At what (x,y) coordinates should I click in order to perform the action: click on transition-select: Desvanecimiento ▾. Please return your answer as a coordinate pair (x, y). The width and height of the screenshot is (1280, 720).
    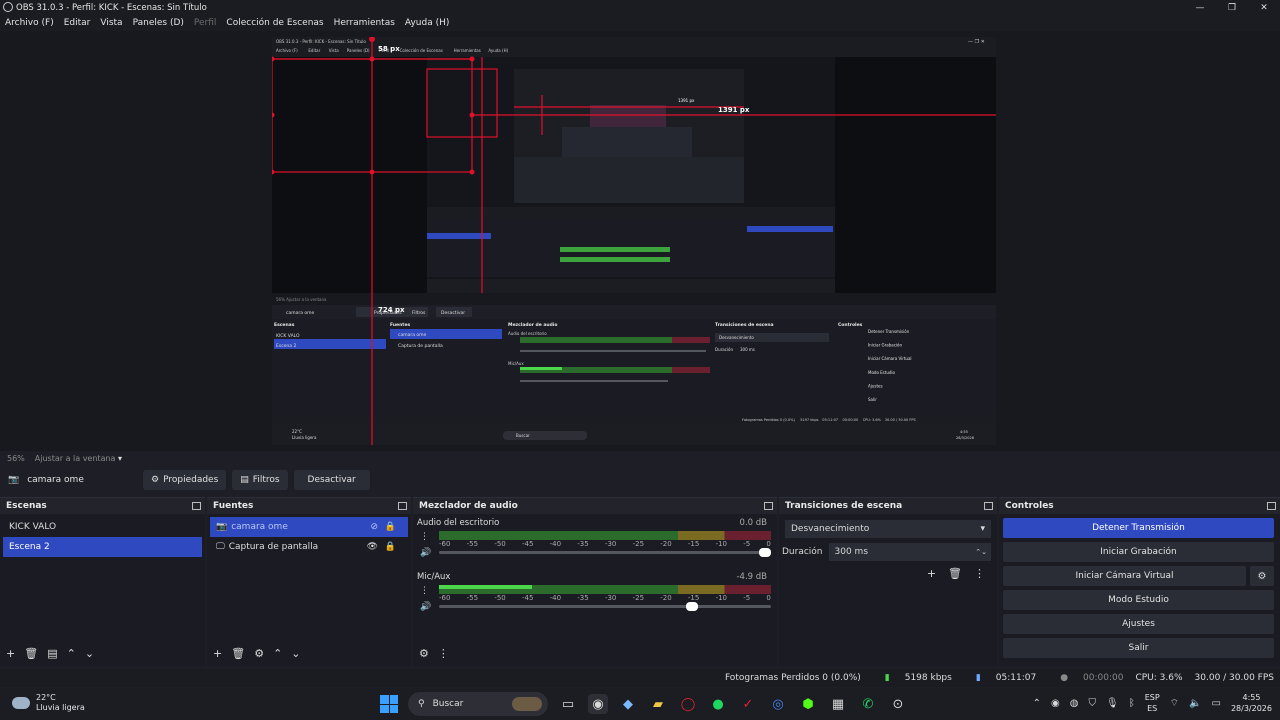
    Looking at the image, I should click on (888, 529).